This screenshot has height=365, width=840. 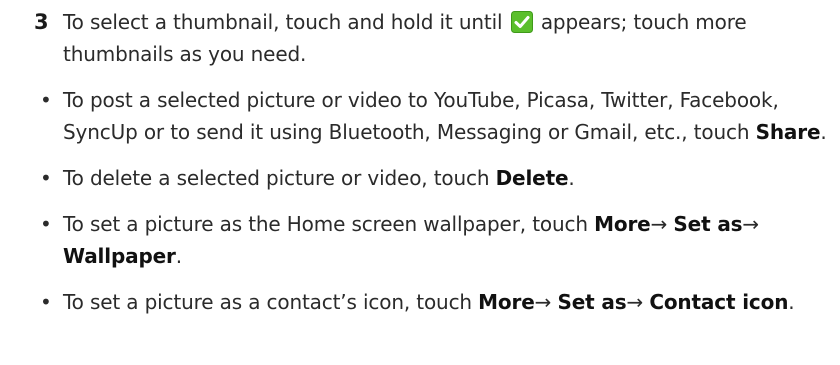 What do you see at coordinates (119, 256) in the screenshot?
I see `wallpaper-label: Wallpaper` at bounding box center [119, 256].